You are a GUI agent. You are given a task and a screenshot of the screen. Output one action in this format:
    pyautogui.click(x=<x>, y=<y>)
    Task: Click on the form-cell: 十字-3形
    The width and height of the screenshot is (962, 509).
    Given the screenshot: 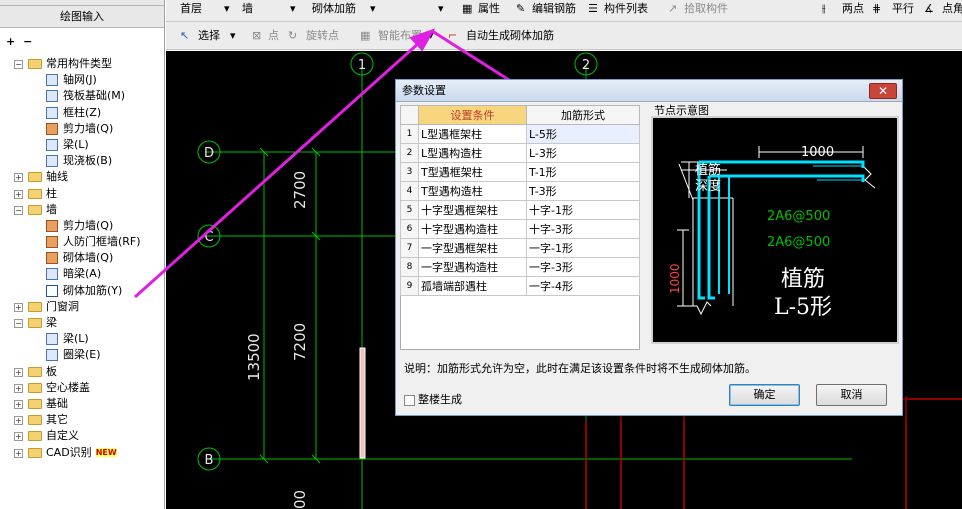 What is the action you would take?
    pyautogui.click(x=583, y=229)
    